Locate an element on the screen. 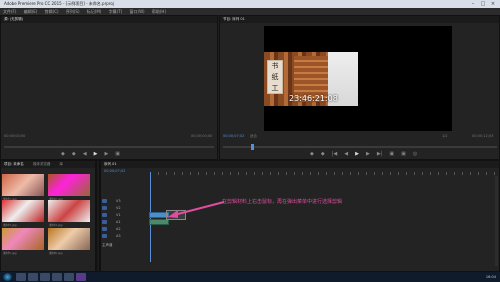  program-timecode-right: 00;00;12;03 is located at coordinates (483, 136).